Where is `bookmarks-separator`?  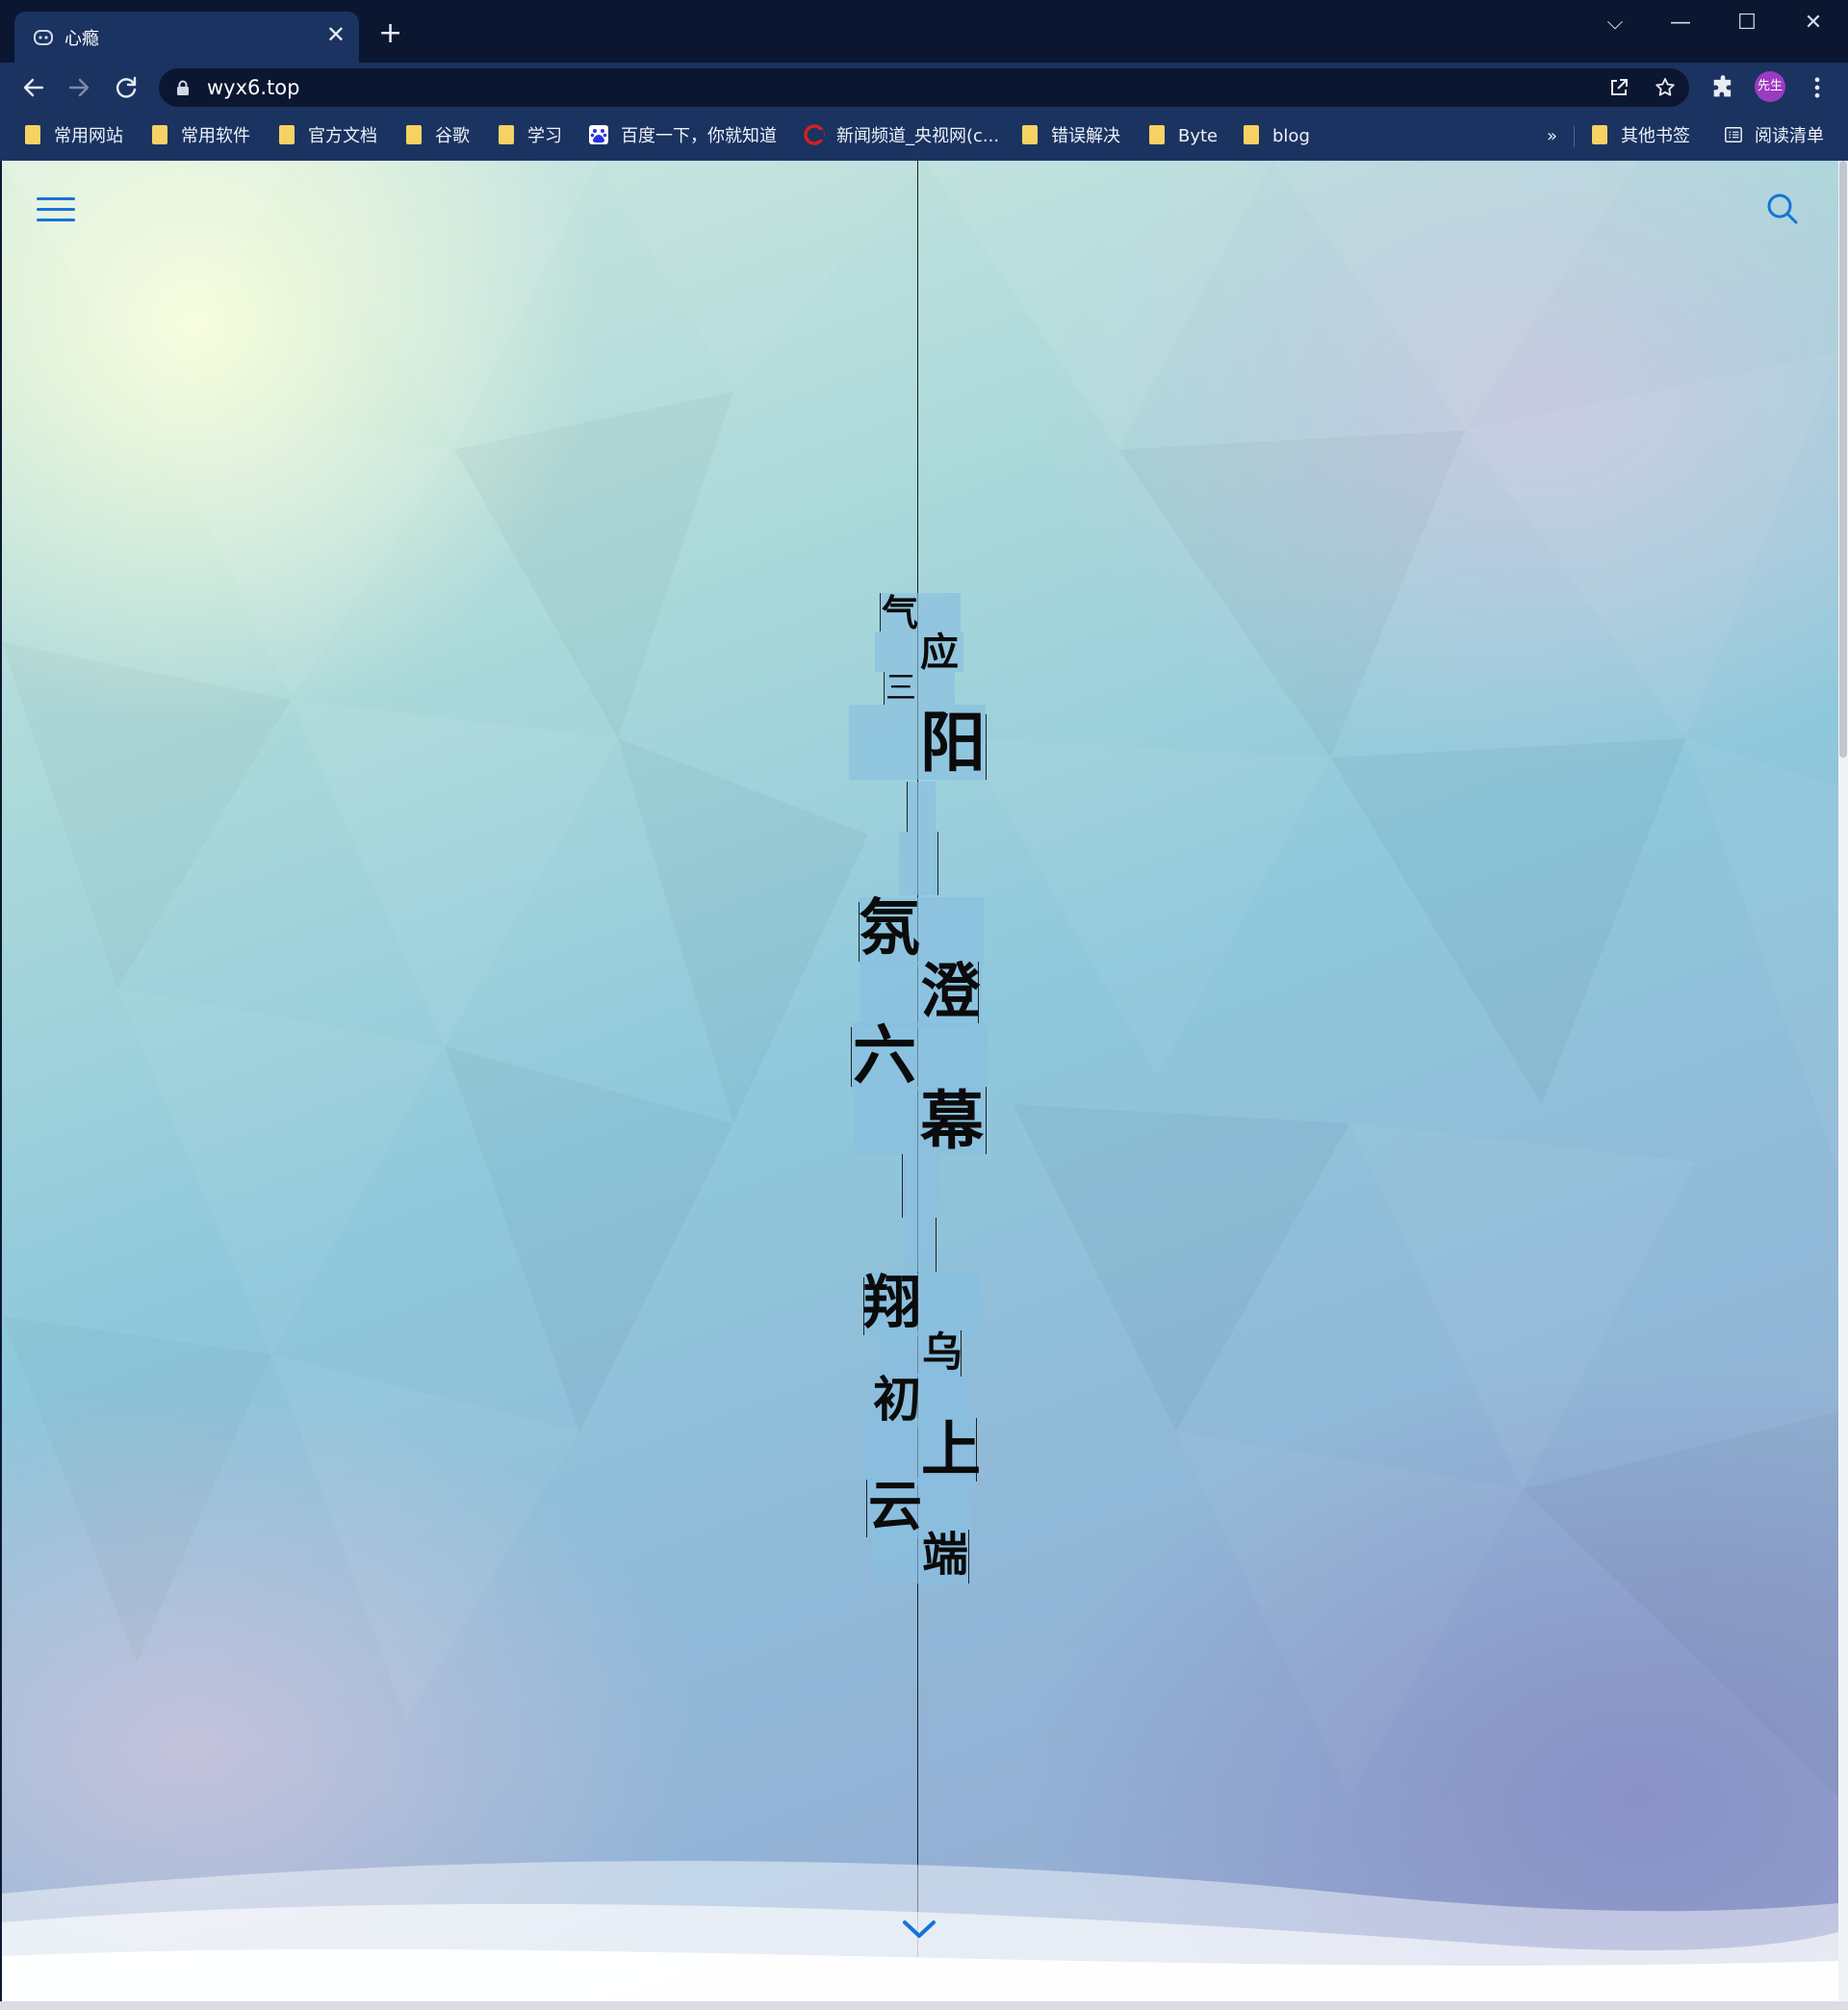
bookmarks-separator is located at coordinates (1574, 136).